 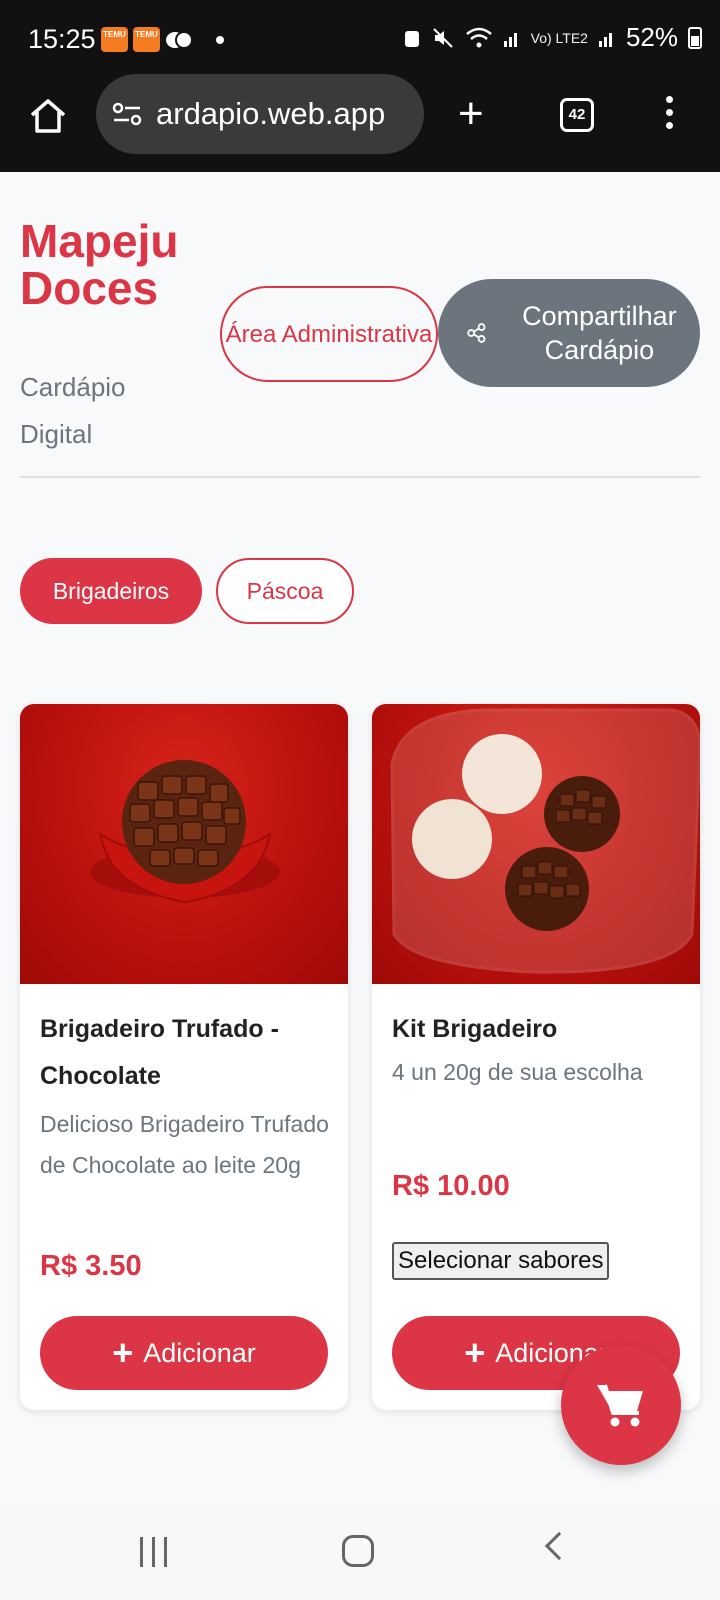 I want to click on site-settings-icon, so click(x=127, y=114).